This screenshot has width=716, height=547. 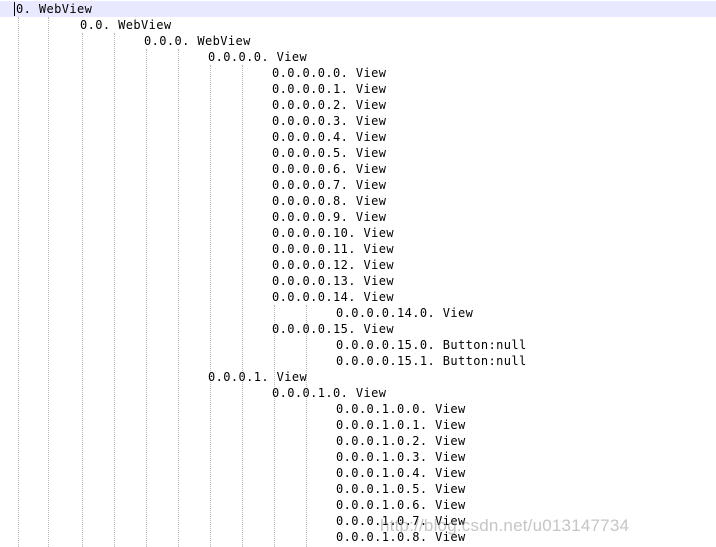 I want to click on tree-line: 0.0.0.1. View, so click(x=258, y=377).